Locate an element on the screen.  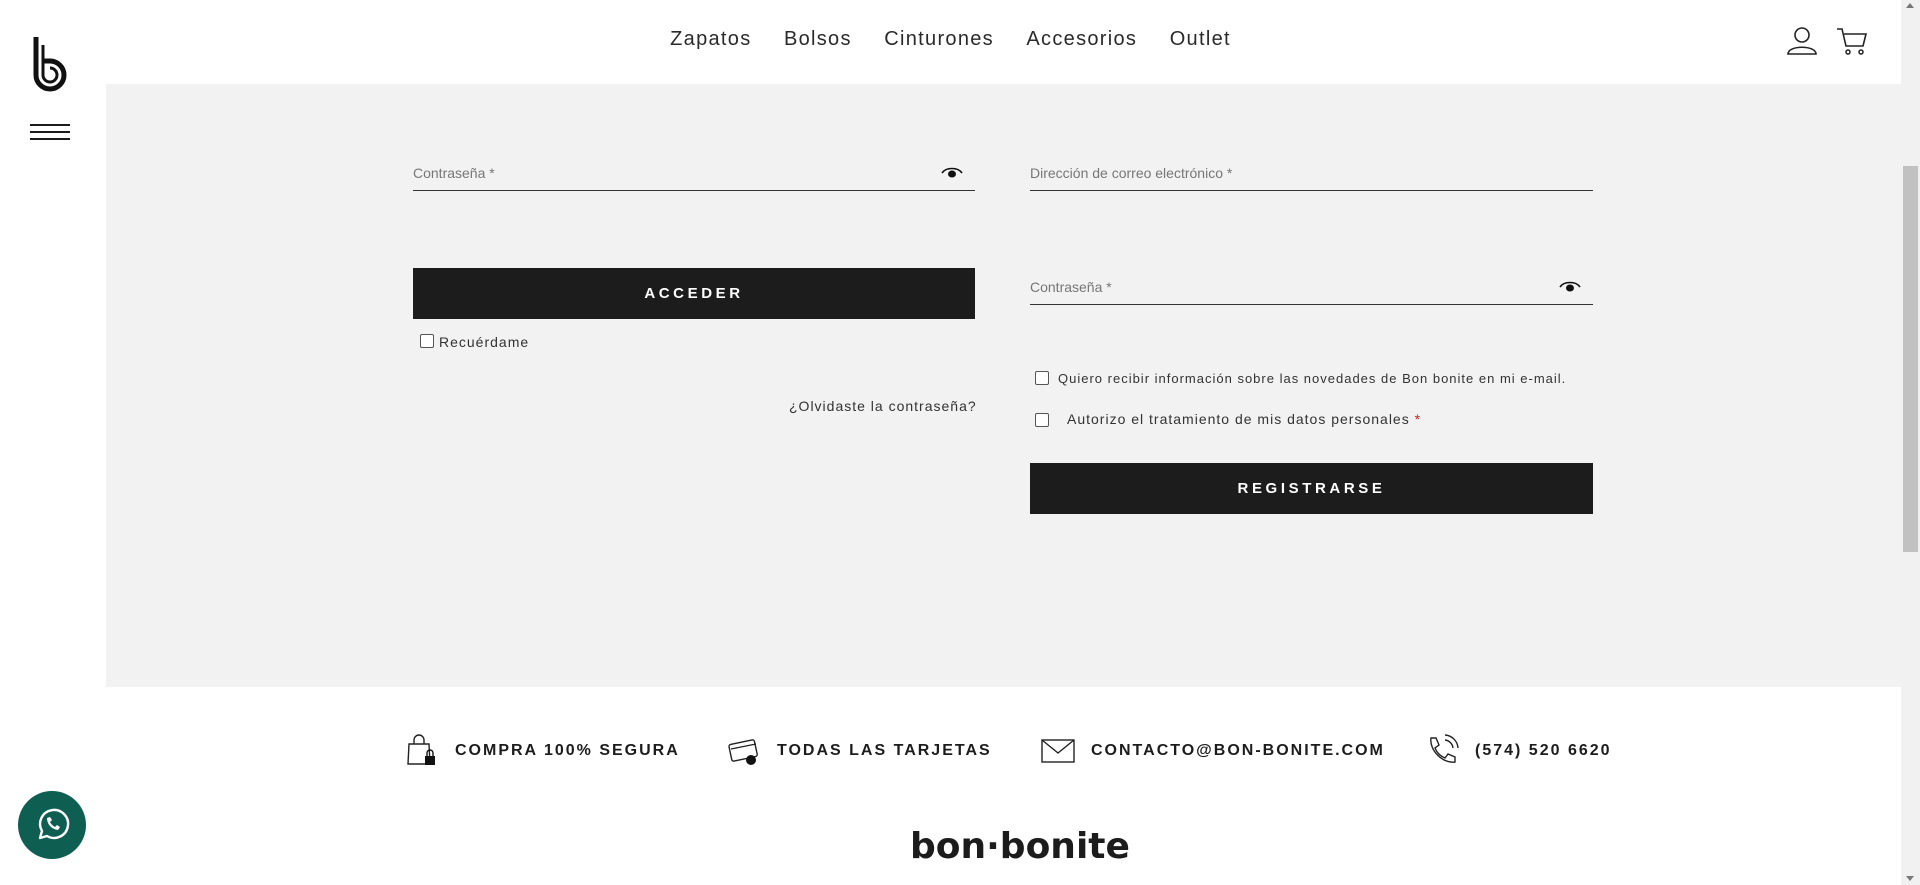
credit-card-icon is located at coordinates (743, 752).